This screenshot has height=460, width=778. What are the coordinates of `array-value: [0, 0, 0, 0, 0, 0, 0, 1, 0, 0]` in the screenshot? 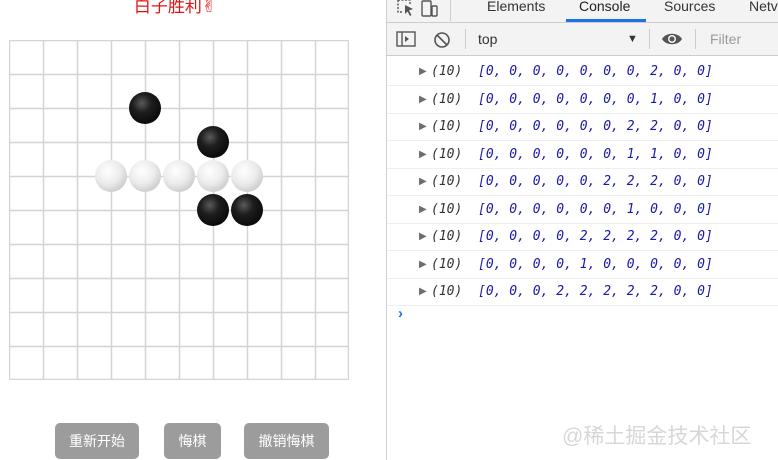 It's located at (595, 99).